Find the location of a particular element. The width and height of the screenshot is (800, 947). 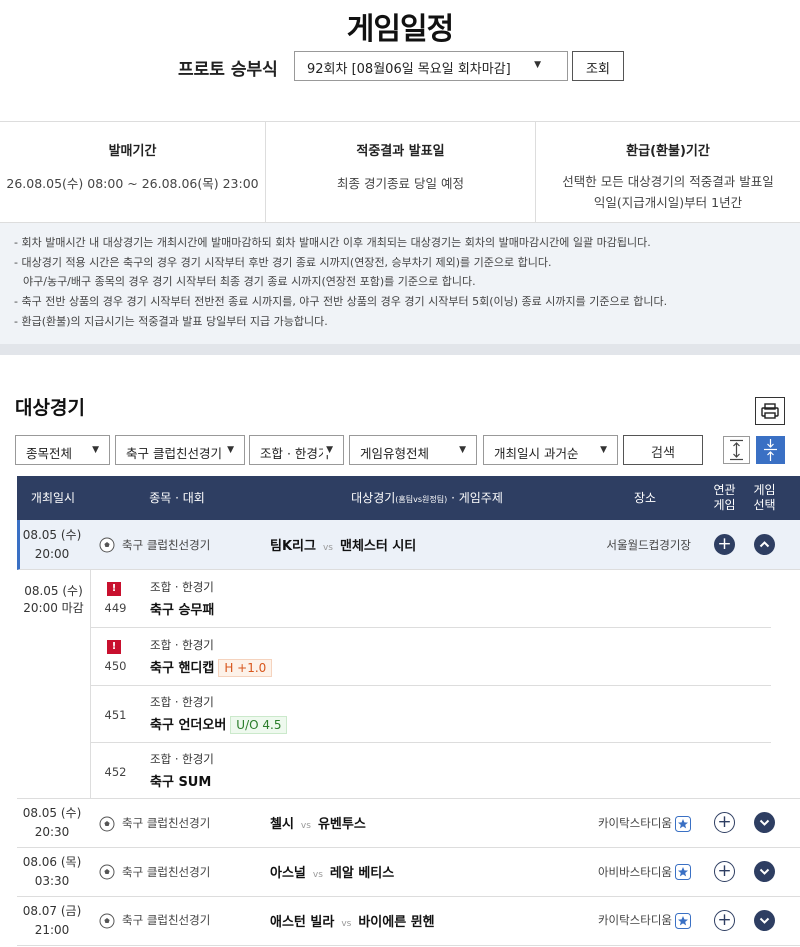

game-item: ! 449 조합 · 한경기 축구 승무패 is located at coordinates (431, 599).